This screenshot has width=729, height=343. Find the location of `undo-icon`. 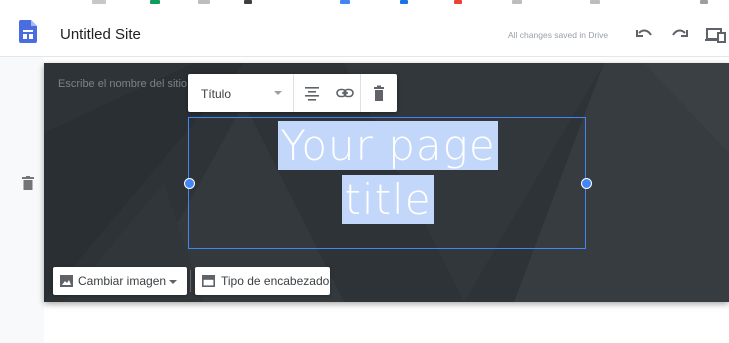

undo-icon is located at coordinates (644, 35).